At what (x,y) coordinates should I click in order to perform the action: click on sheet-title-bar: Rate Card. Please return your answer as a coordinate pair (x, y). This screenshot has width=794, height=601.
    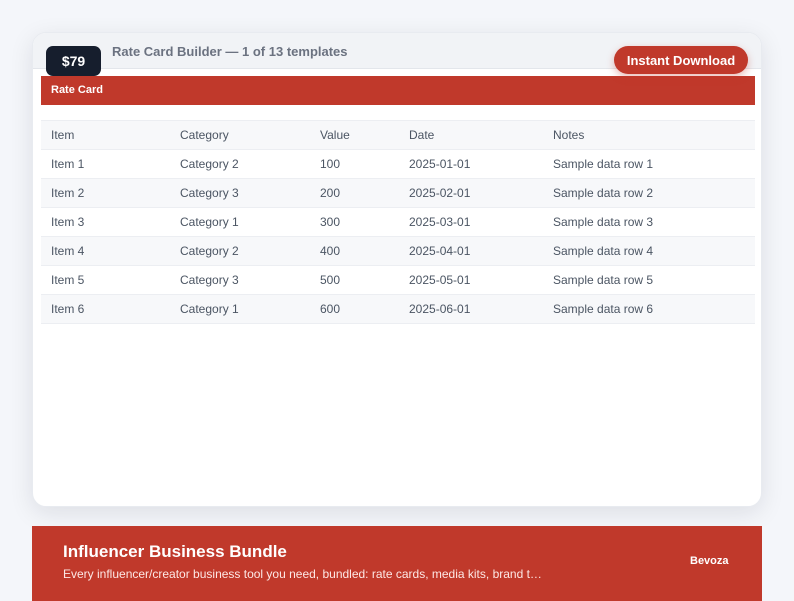
    Looking at the image, I should click on (398, 90).